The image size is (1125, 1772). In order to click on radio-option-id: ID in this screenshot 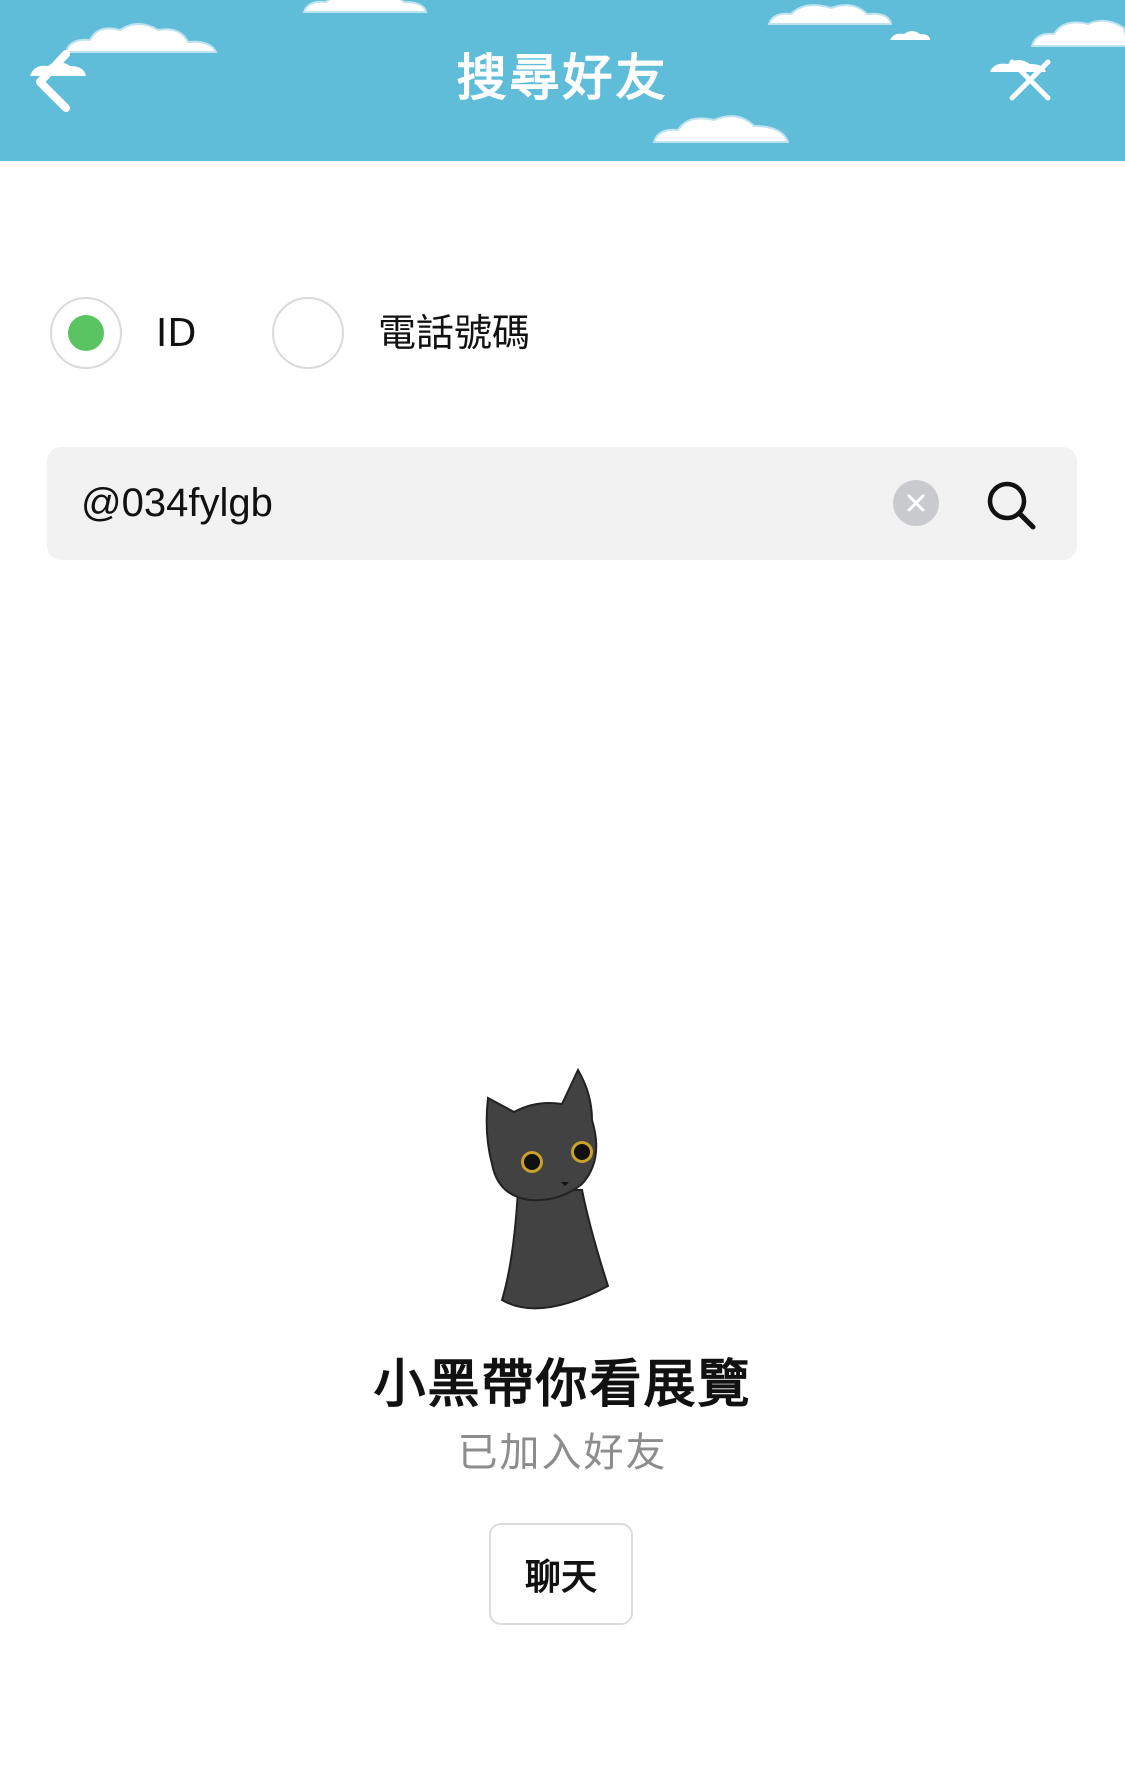, I will do `click(130, 333)`.